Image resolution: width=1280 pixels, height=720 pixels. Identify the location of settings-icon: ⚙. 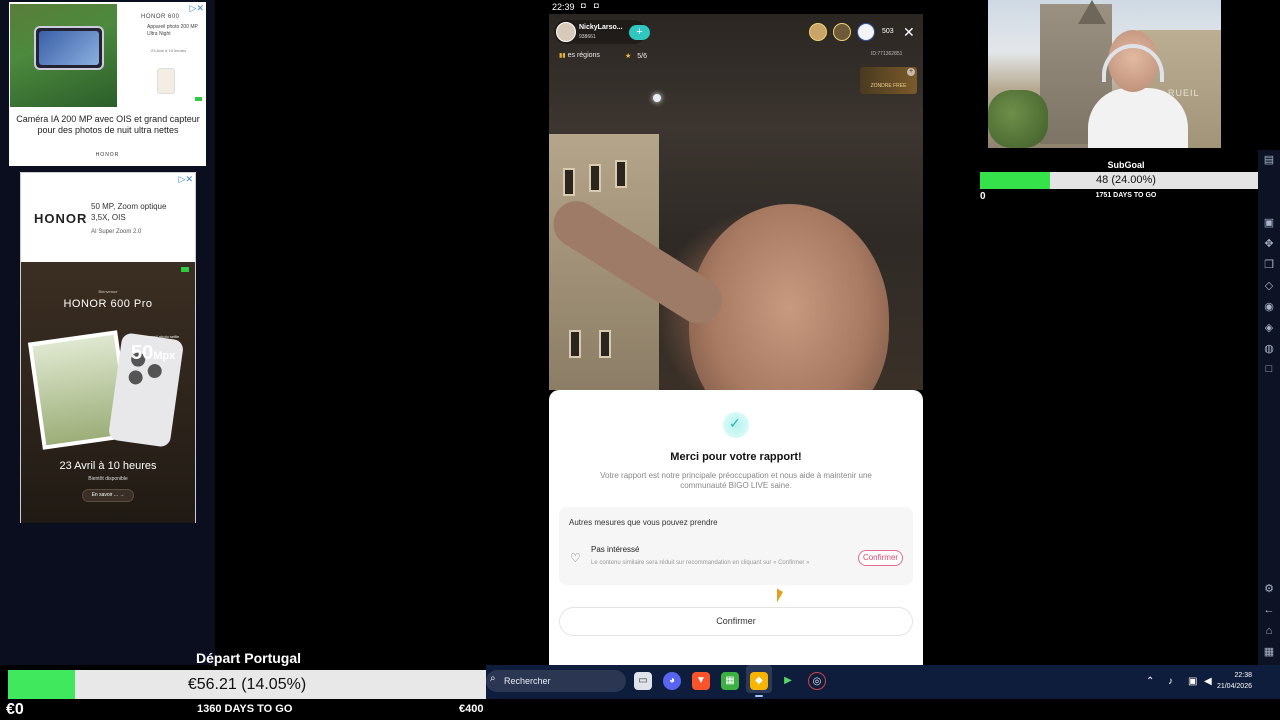
(1269, 589).